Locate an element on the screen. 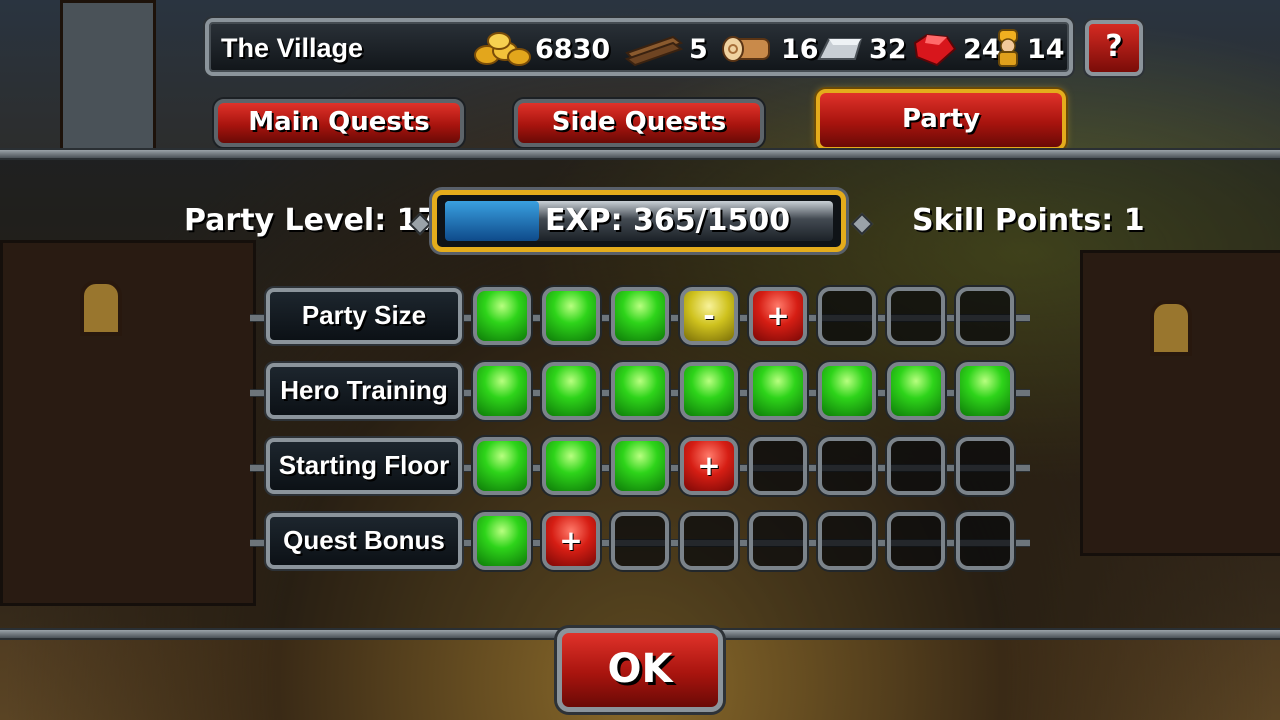 The width and height of the screenshot is (1280, 720). location-title: The Village is located at coordinates (292, 48).